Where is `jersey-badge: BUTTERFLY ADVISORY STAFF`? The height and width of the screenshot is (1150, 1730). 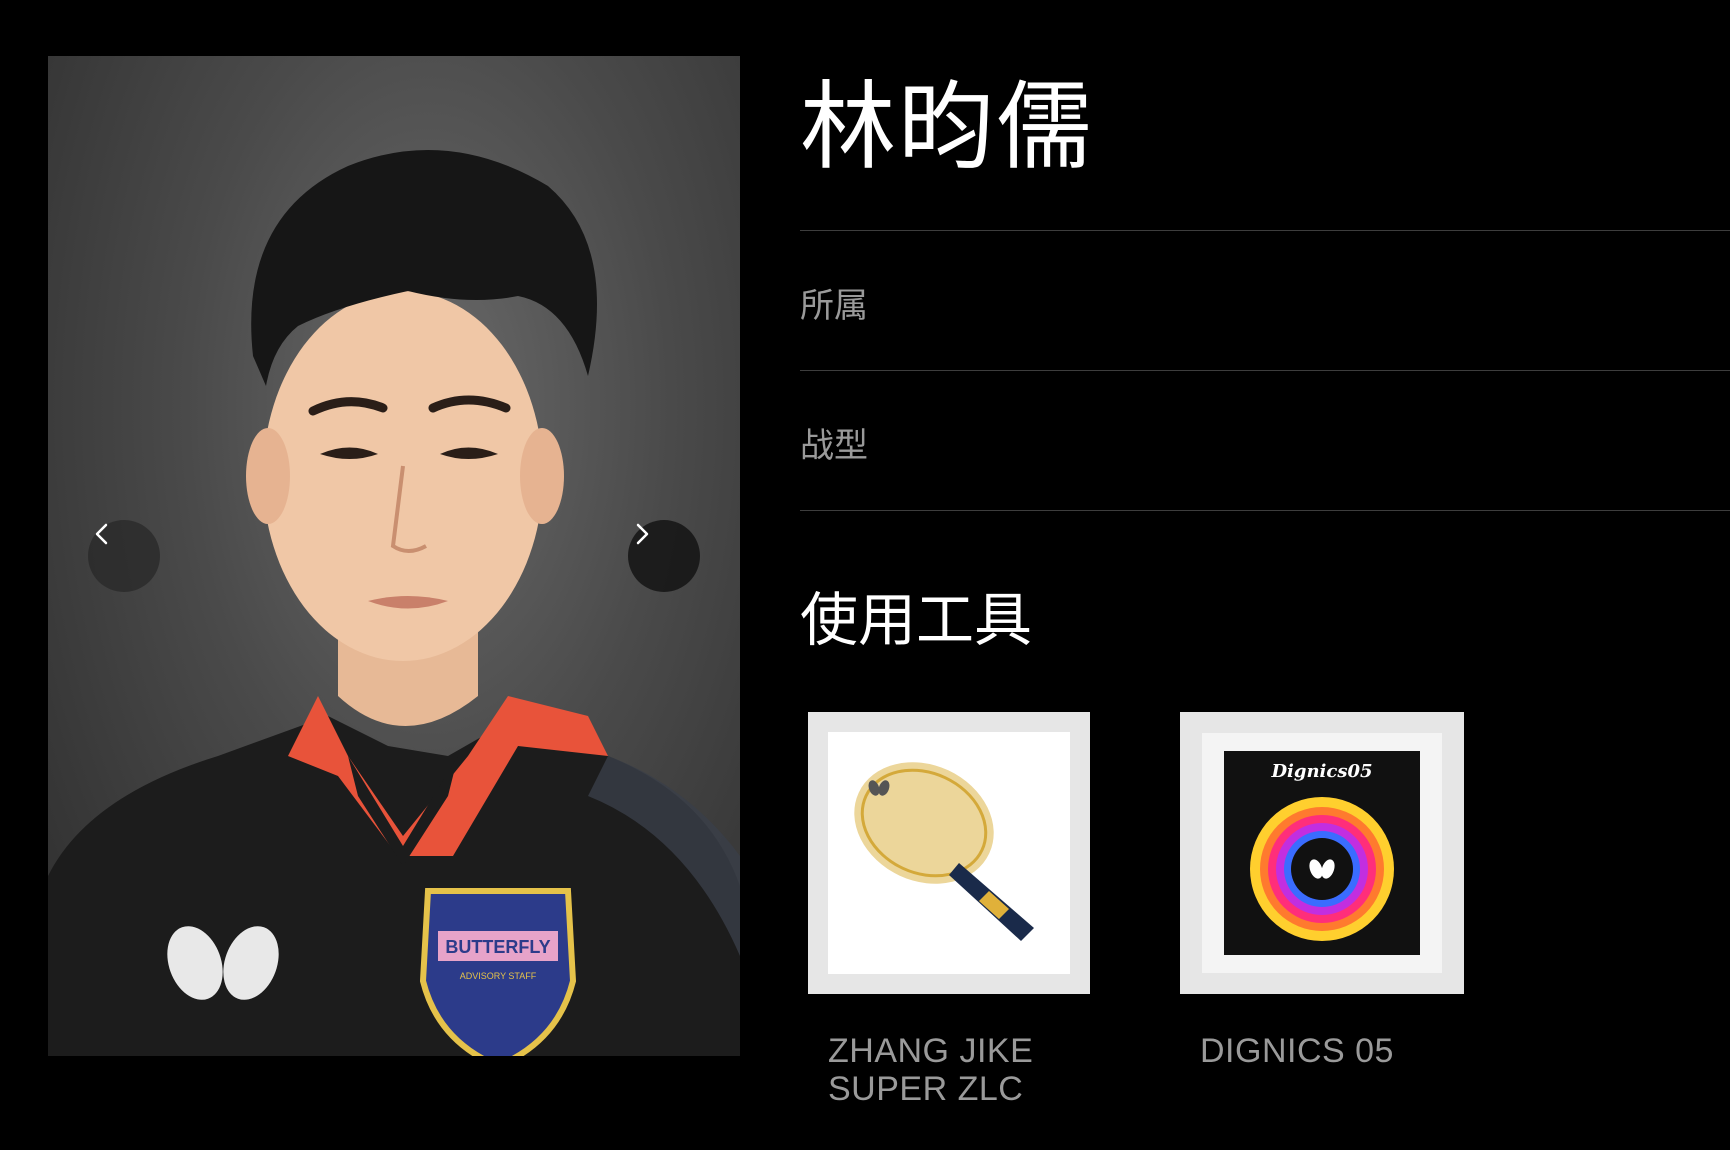
jersey-badge: BUTTERFLY ADVISORY STAFF is located at coordinates (498, 972).